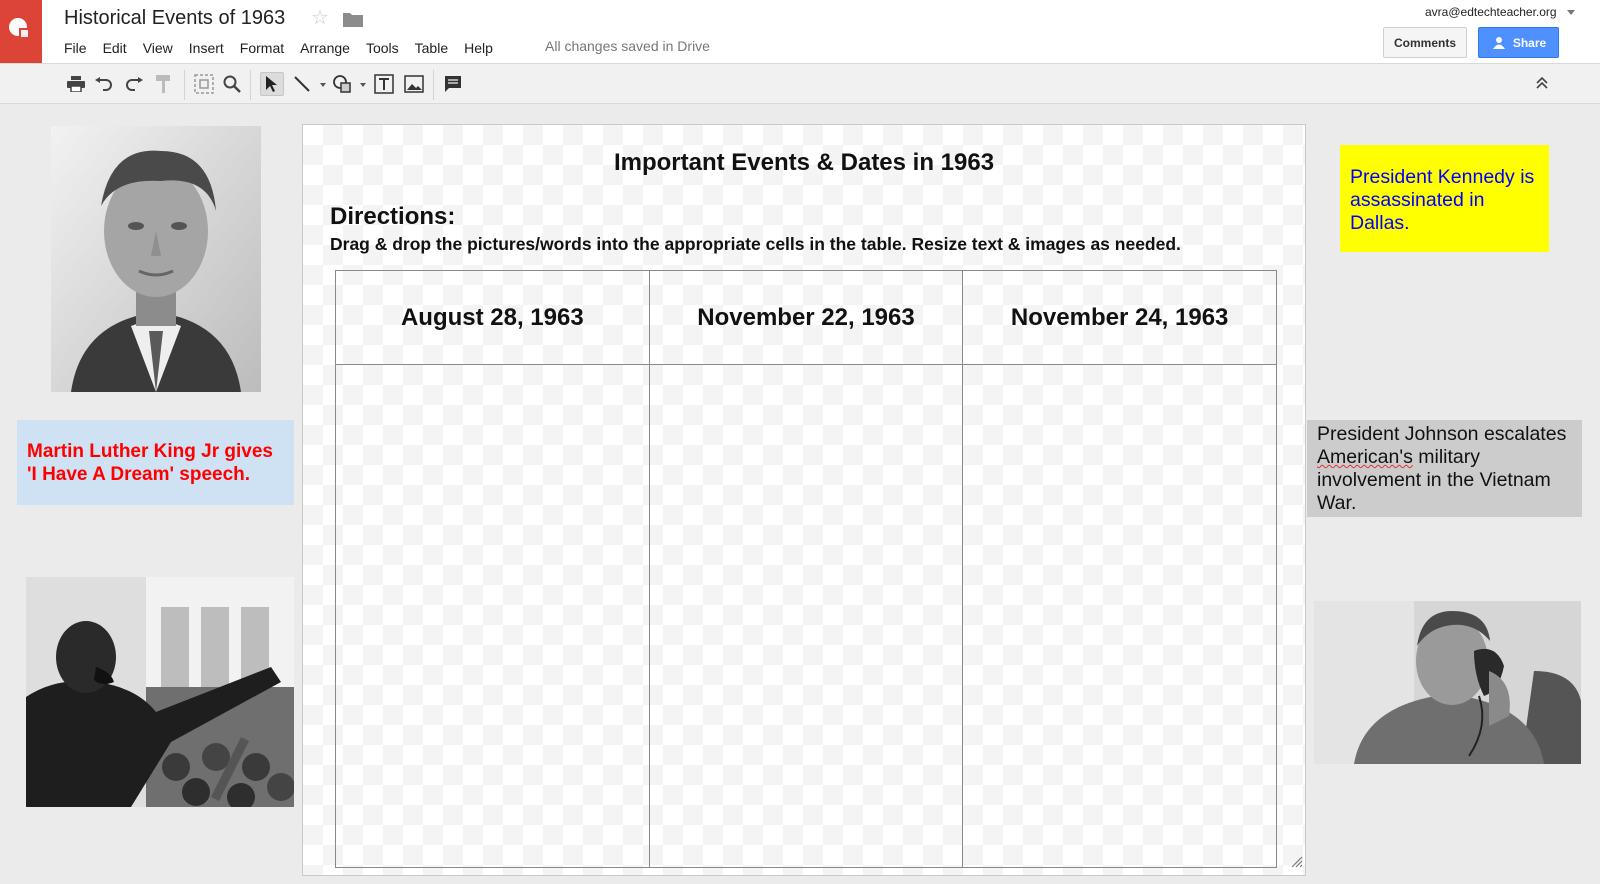 This screenshot has height=884, width=1600. What do you see at coordinates (627, 46) in the screenshot?
I see `save-status: All changes saved in Drive` at bounding box center [627, 46].